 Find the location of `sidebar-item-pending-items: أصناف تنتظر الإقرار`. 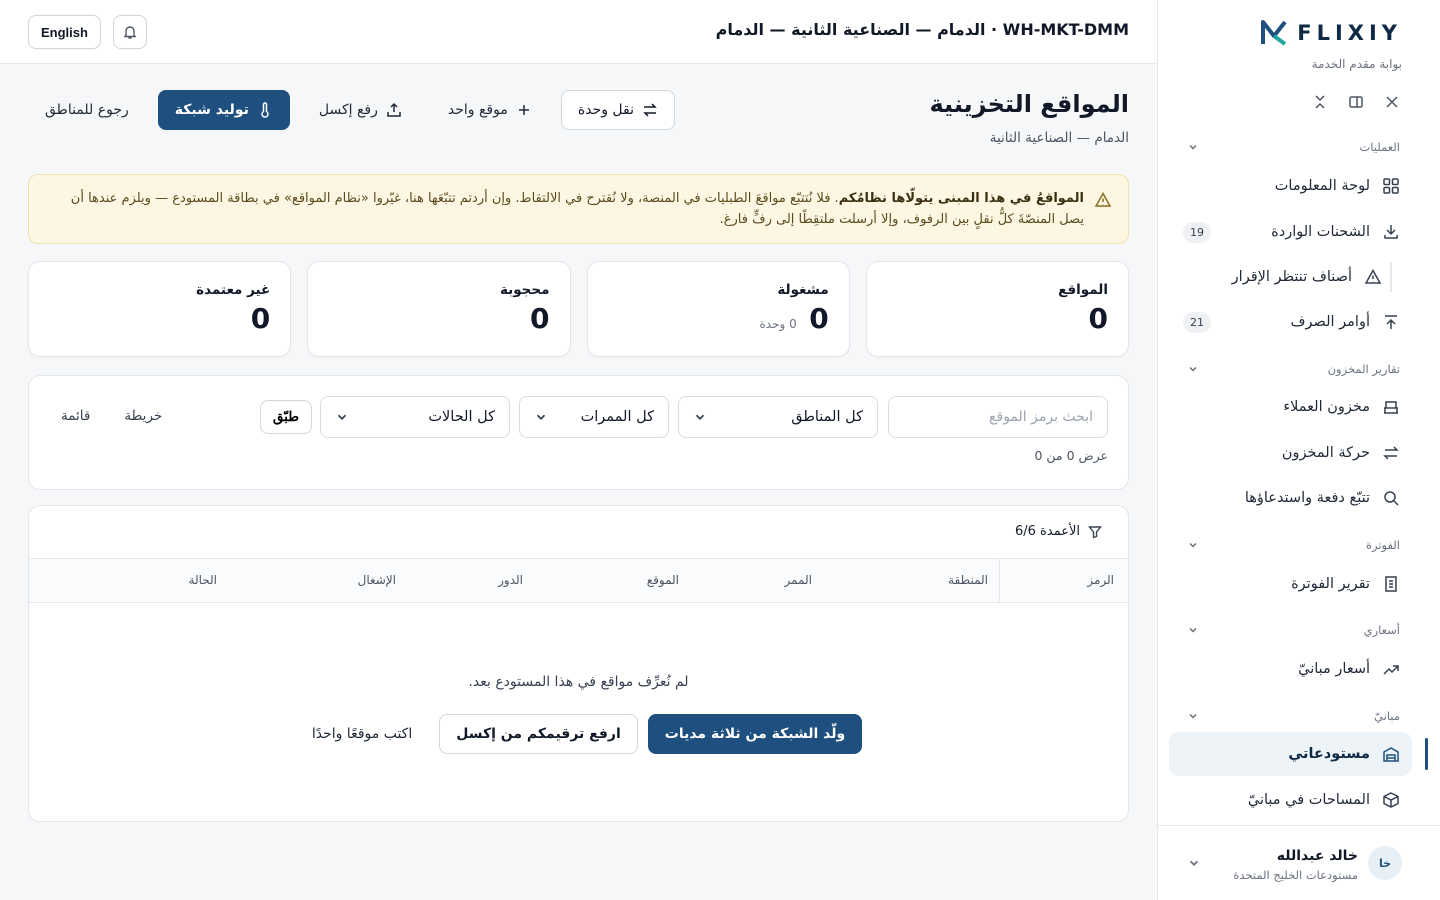

sidebar-item-pending-items: أصناف تنتظر الإقرار is located at coordinates (1282, 277).